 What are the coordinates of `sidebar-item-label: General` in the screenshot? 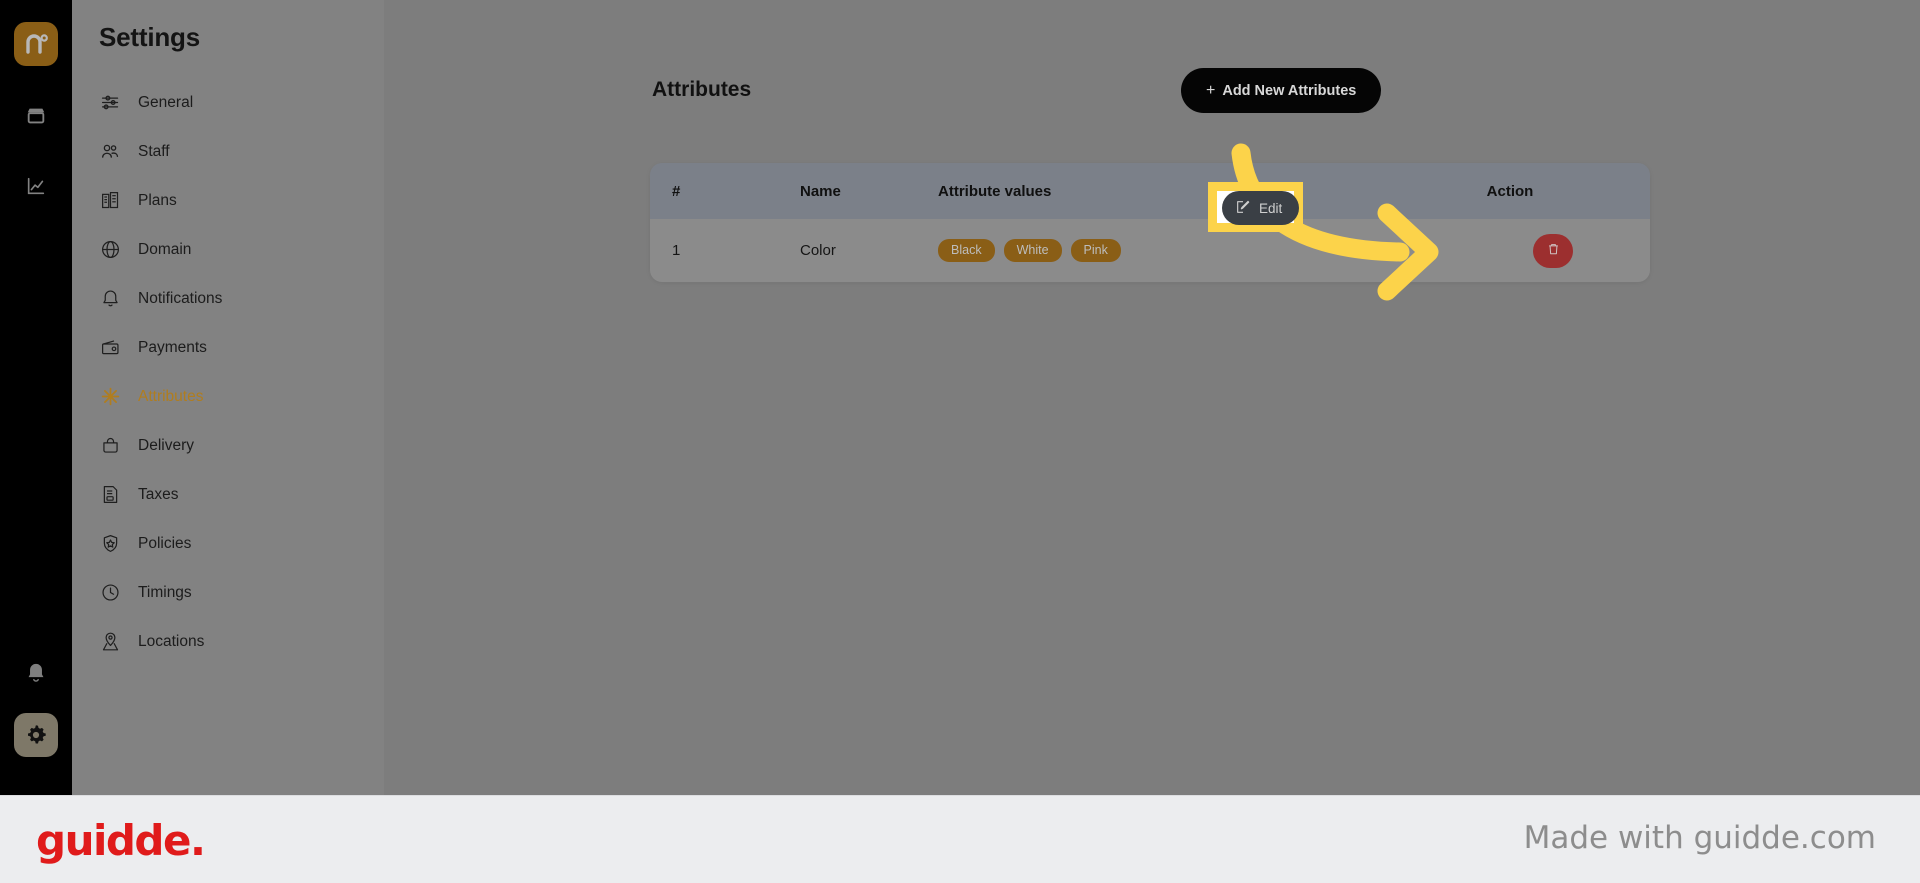 It's located at (166, 102).